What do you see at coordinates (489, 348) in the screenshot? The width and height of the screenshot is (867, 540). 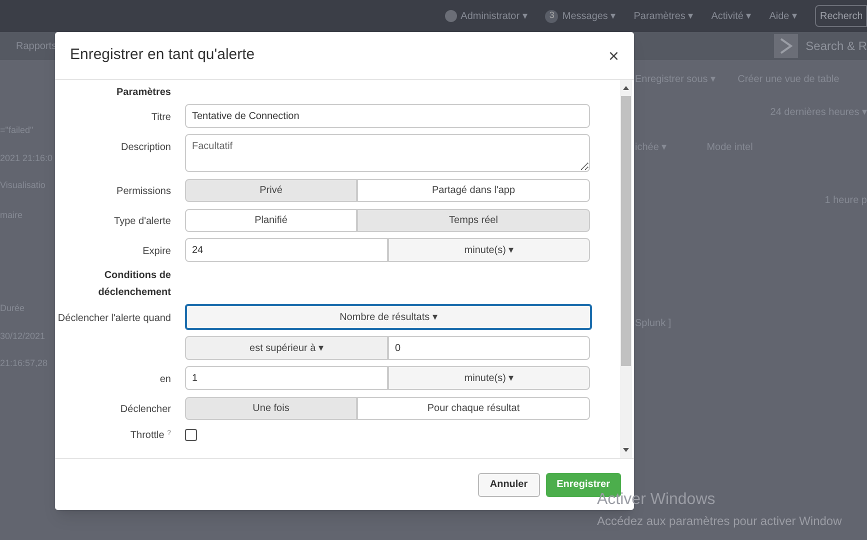 I see `threshold-field: 0` at bounding box center [489, 348].